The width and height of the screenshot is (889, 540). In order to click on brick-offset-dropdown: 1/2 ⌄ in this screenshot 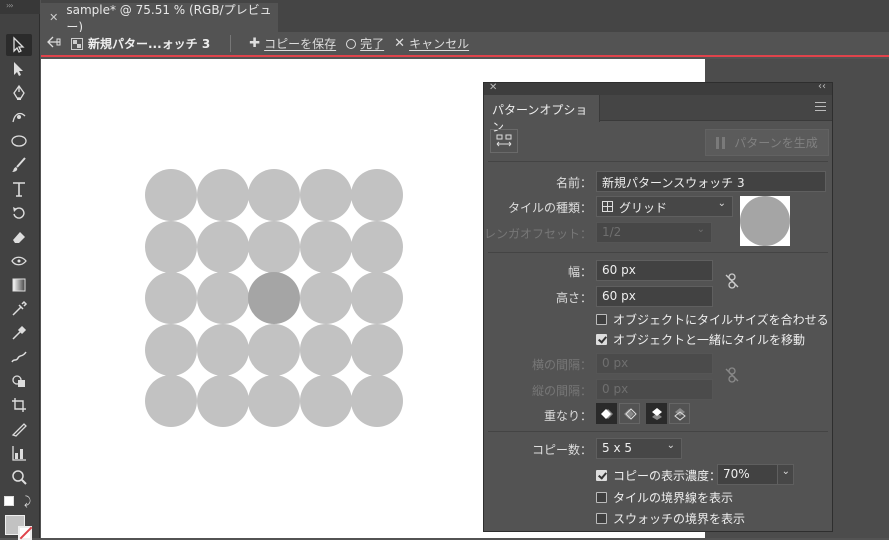, I will do `click(654, 232)`.